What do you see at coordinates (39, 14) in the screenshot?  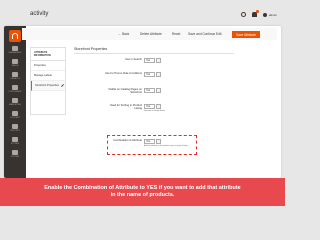 I see `page-title: activity` at bounding box center [39, 14].